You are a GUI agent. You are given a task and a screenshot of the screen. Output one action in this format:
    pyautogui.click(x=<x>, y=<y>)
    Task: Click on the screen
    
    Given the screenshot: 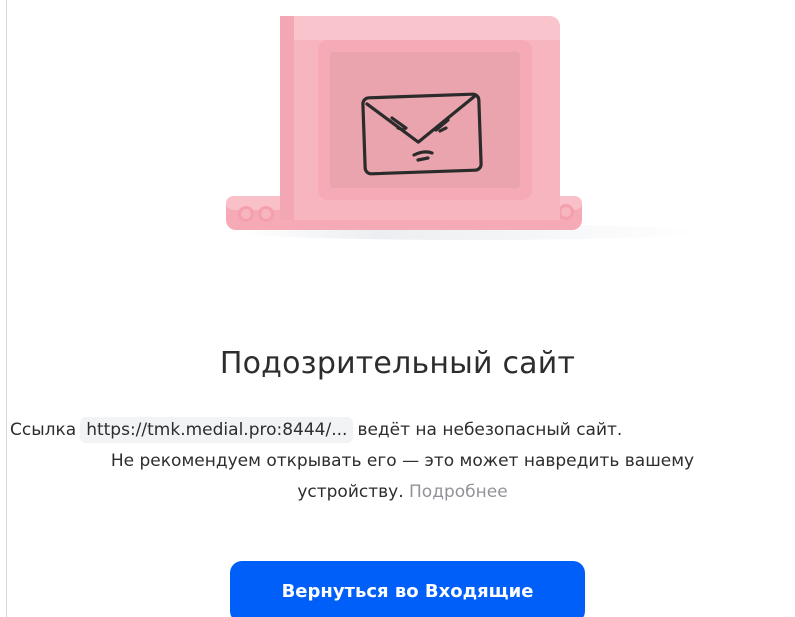 What is the action you would take?
    pyautogui.click(x=425, y=120)
    